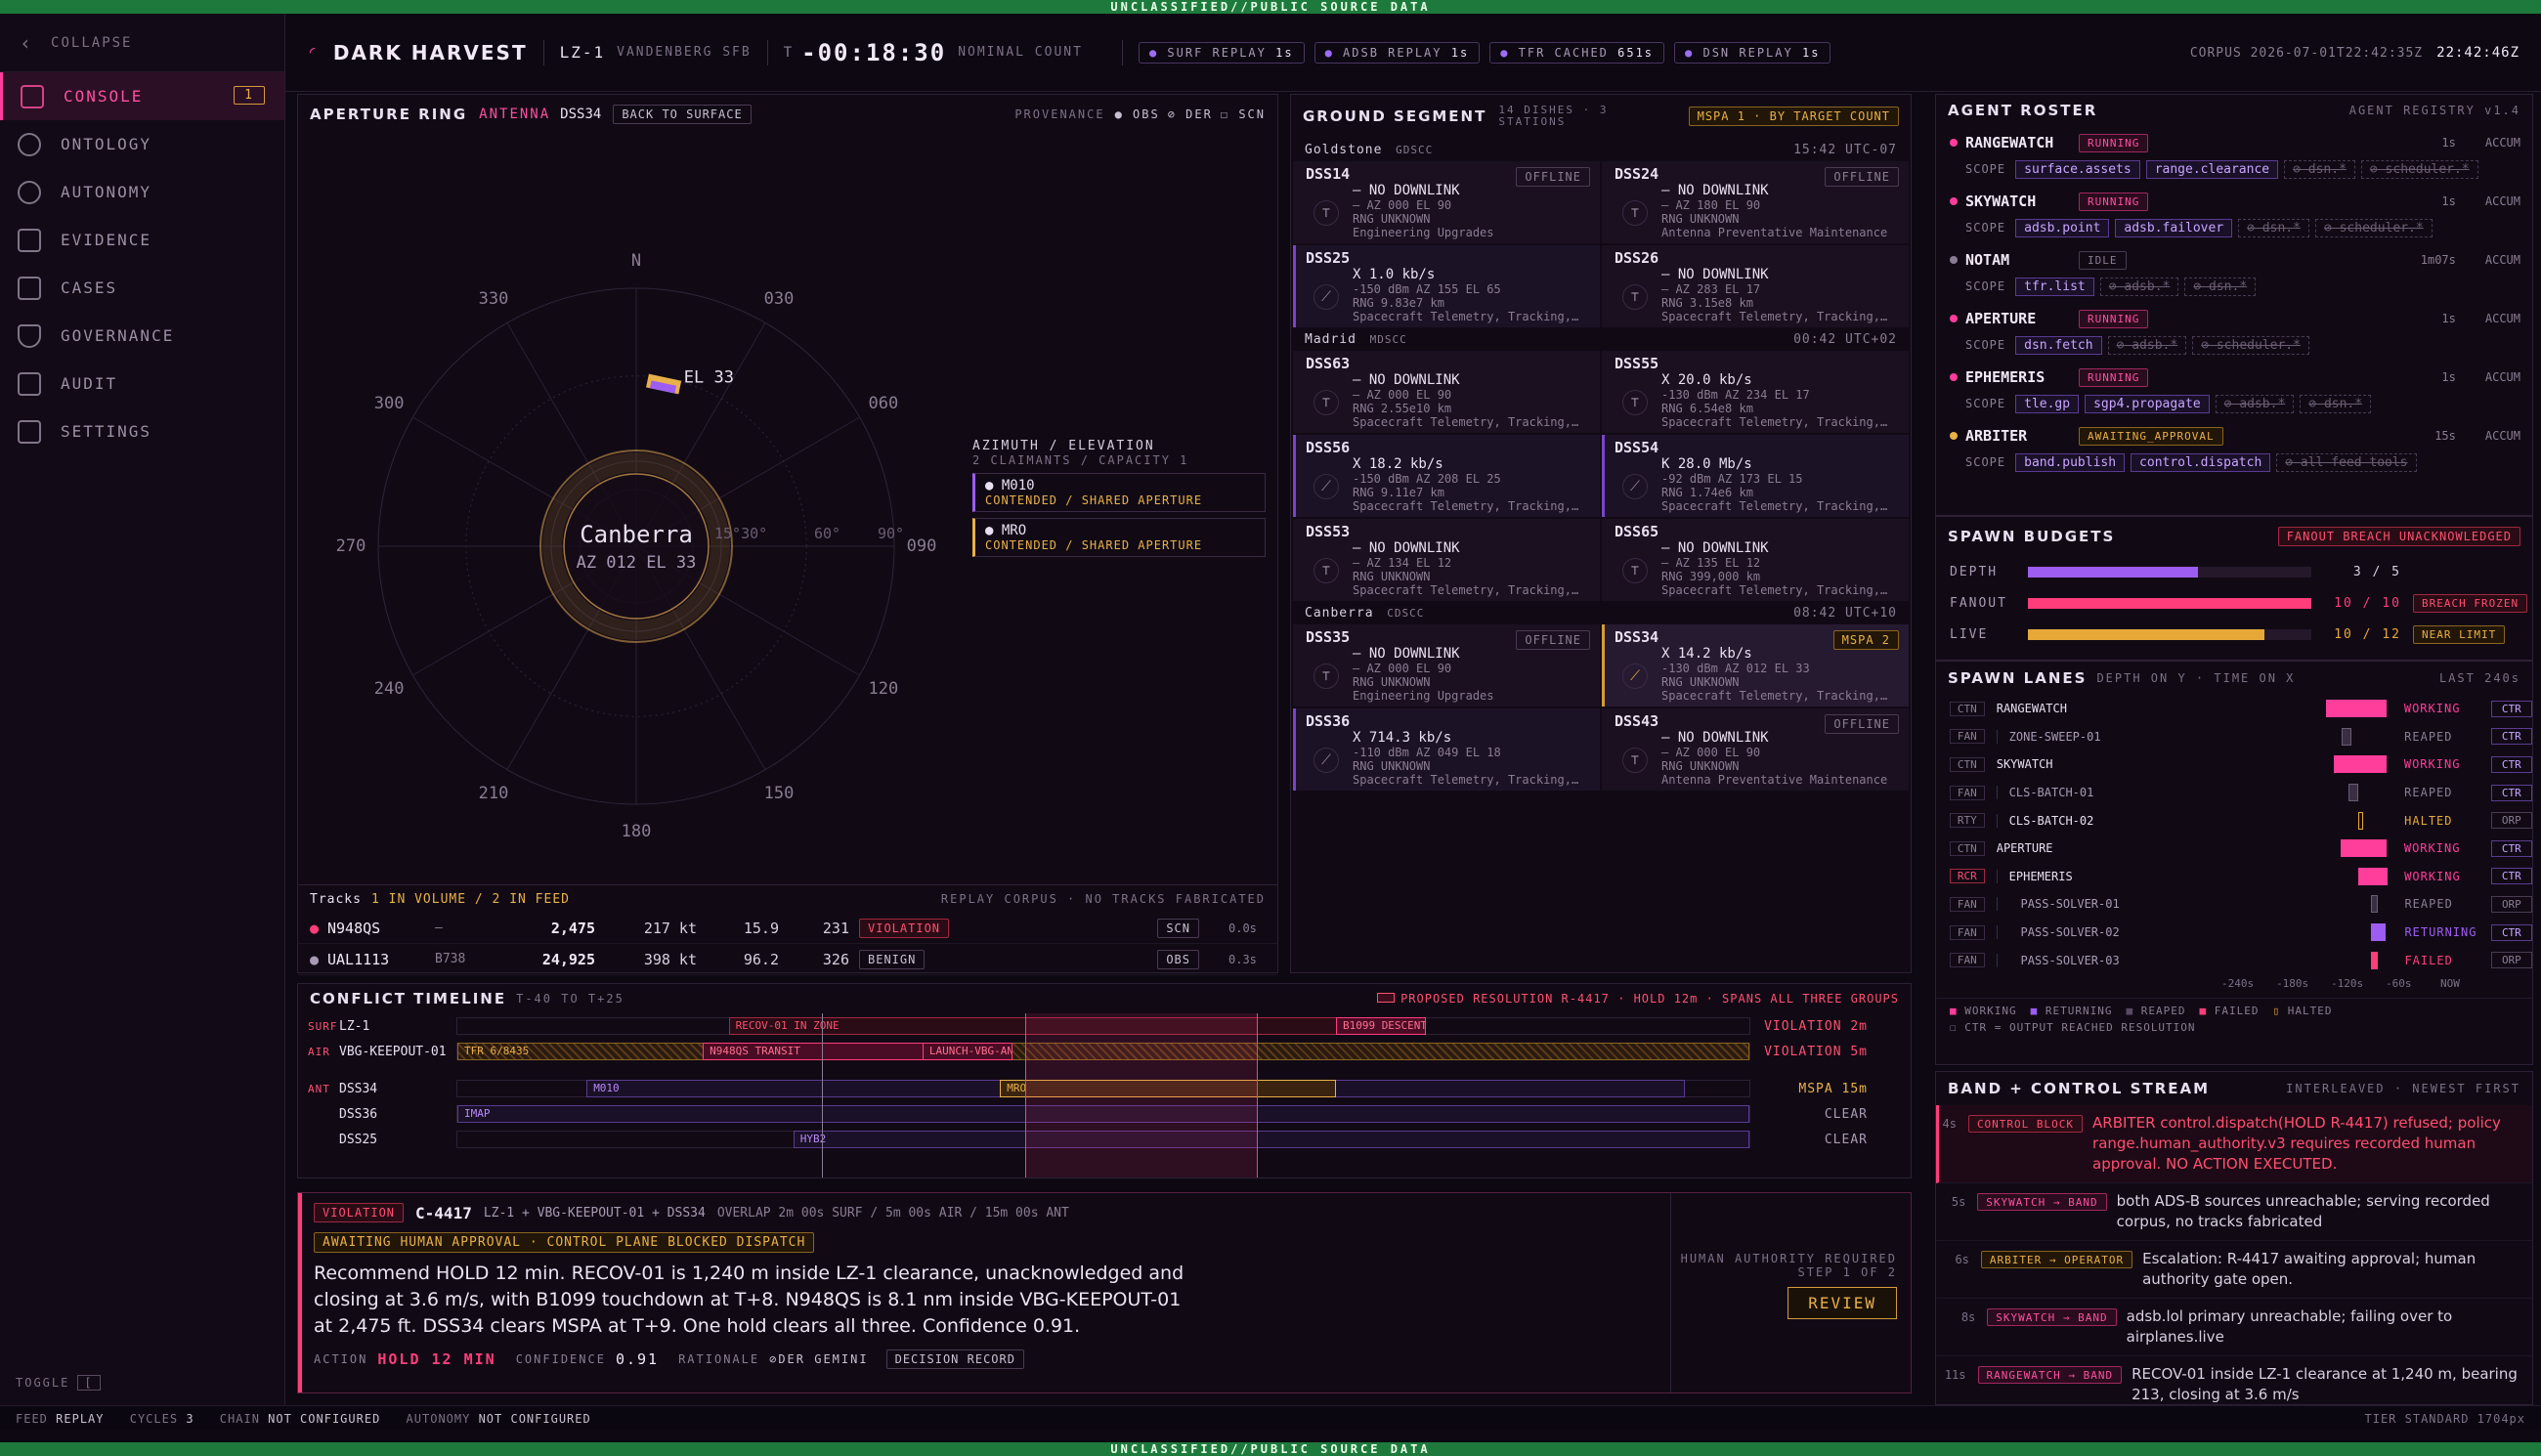 The image size is (2541, 1456). I want to click on feed-badge-tfr: ● TFR CACHED 651s, so click(1577, 52).